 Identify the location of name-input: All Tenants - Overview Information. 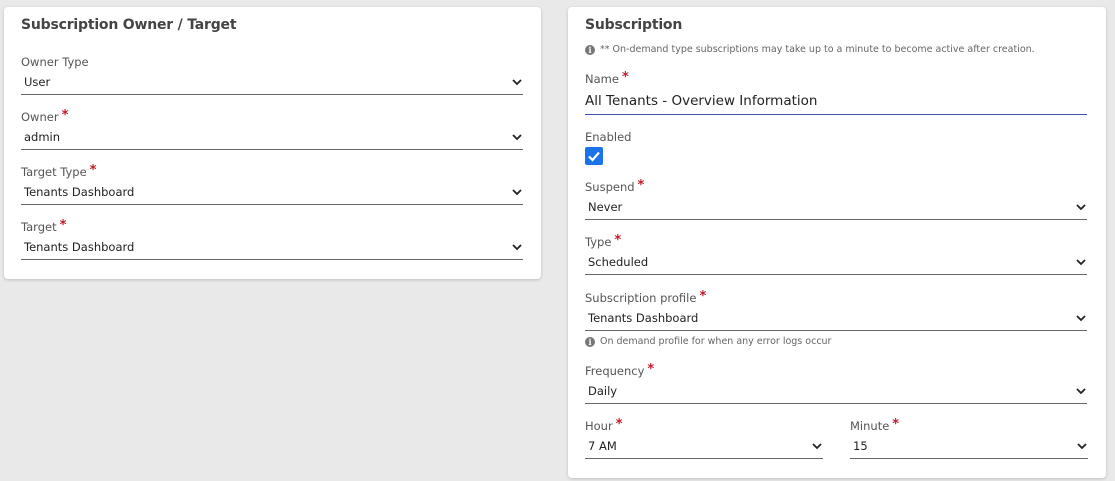
(836, 103).